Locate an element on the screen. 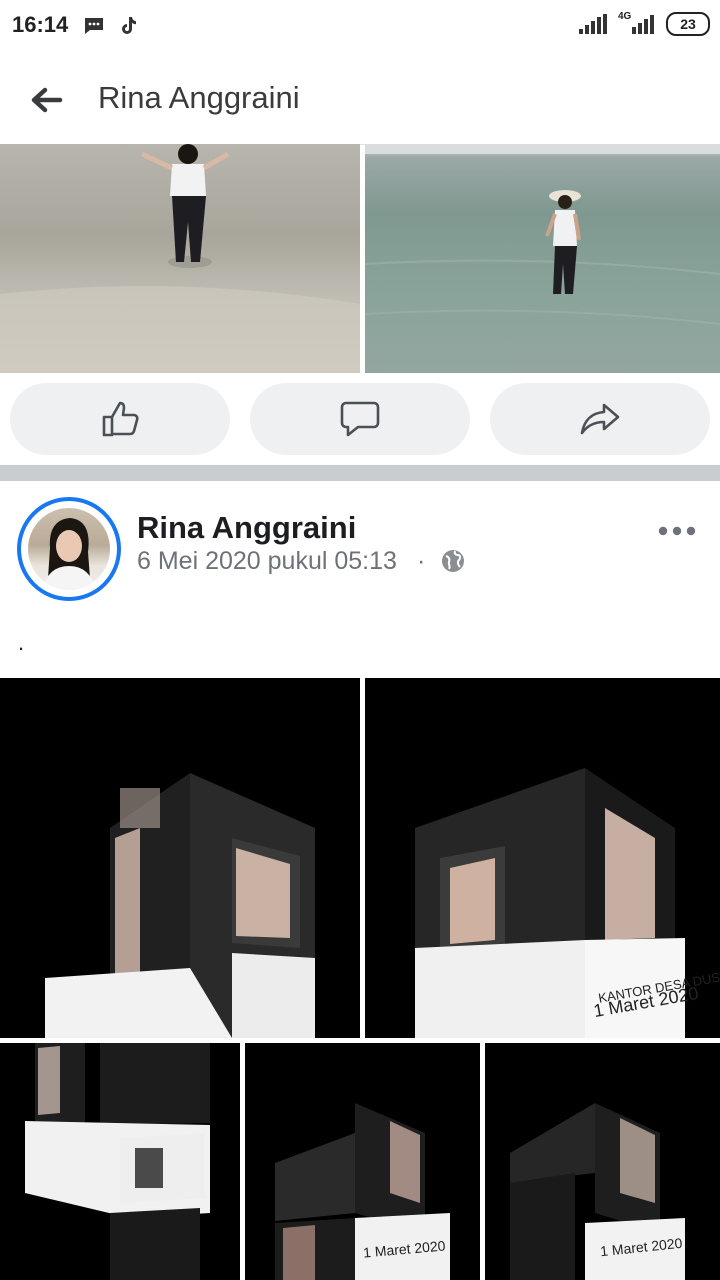 The height and width of the screenshot is (1280, 720). person-figure is located at coordinates (180, 258).